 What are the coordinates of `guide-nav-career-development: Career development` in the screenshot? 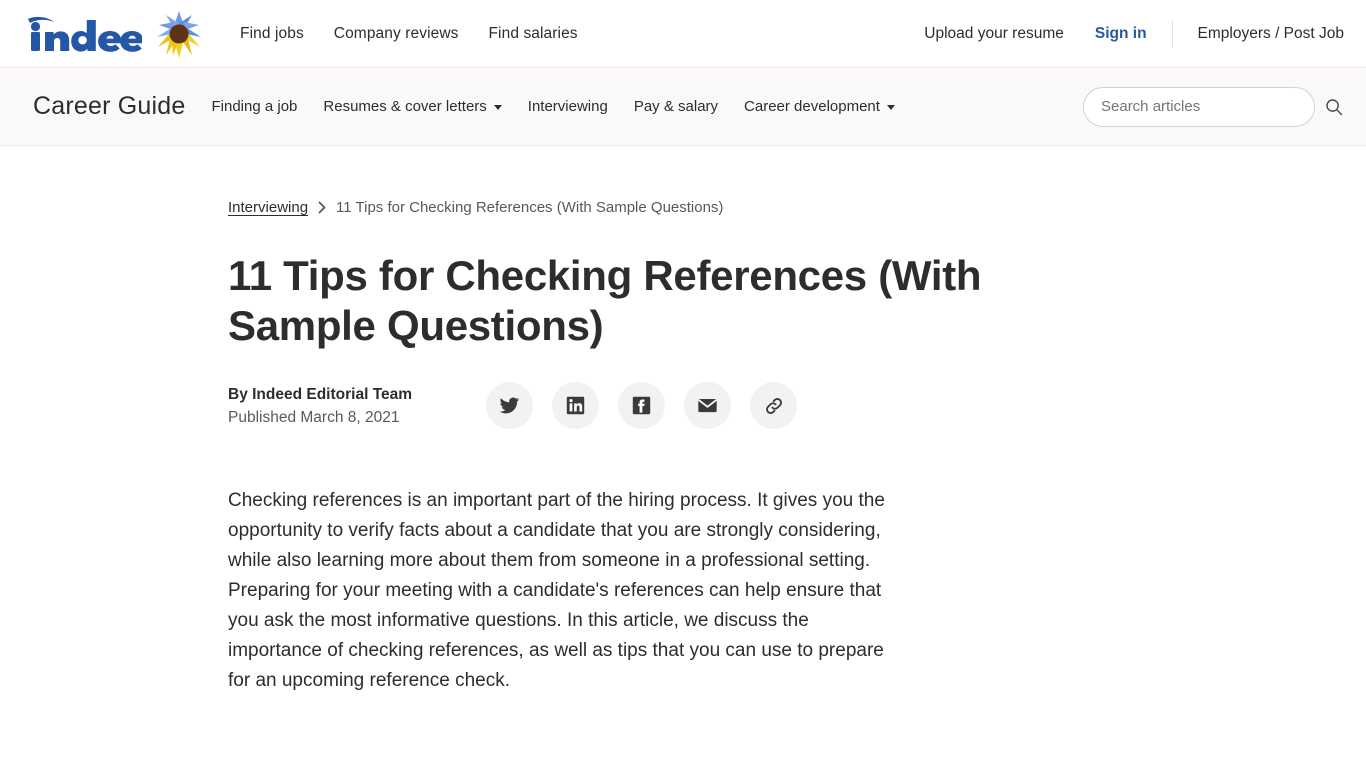 It's located at (819, 106).